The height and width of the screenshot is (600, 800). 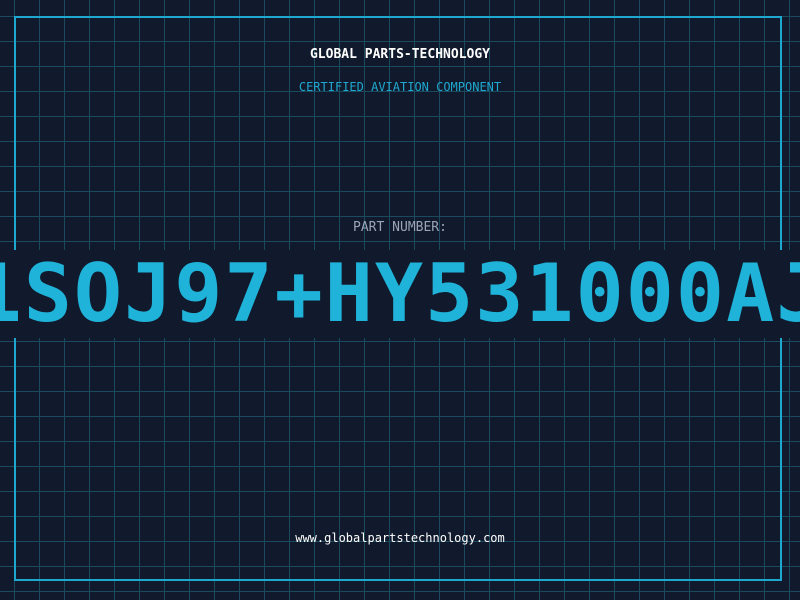 I want to click on company-name: GLOBAL PARTS-TECHNOLOGY, so click(x=399, y=54).